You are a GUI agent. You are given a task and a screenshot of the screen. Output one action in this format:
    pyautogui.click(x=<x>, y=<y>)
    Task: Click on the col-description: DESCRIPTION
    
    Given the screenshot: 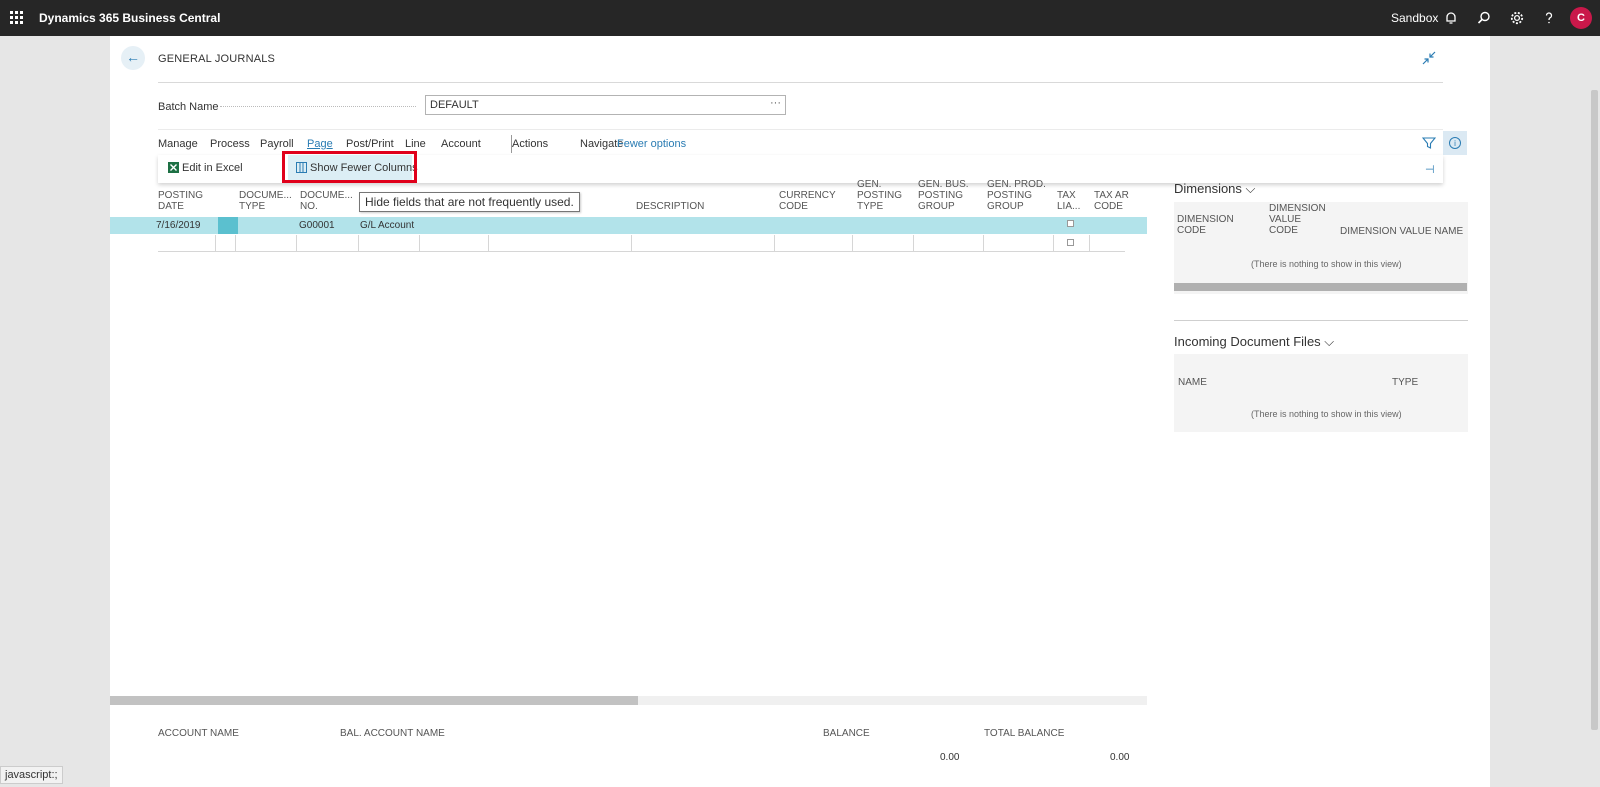 What is the action you would take?
    pyautogui.click(x=670, y=206)
    